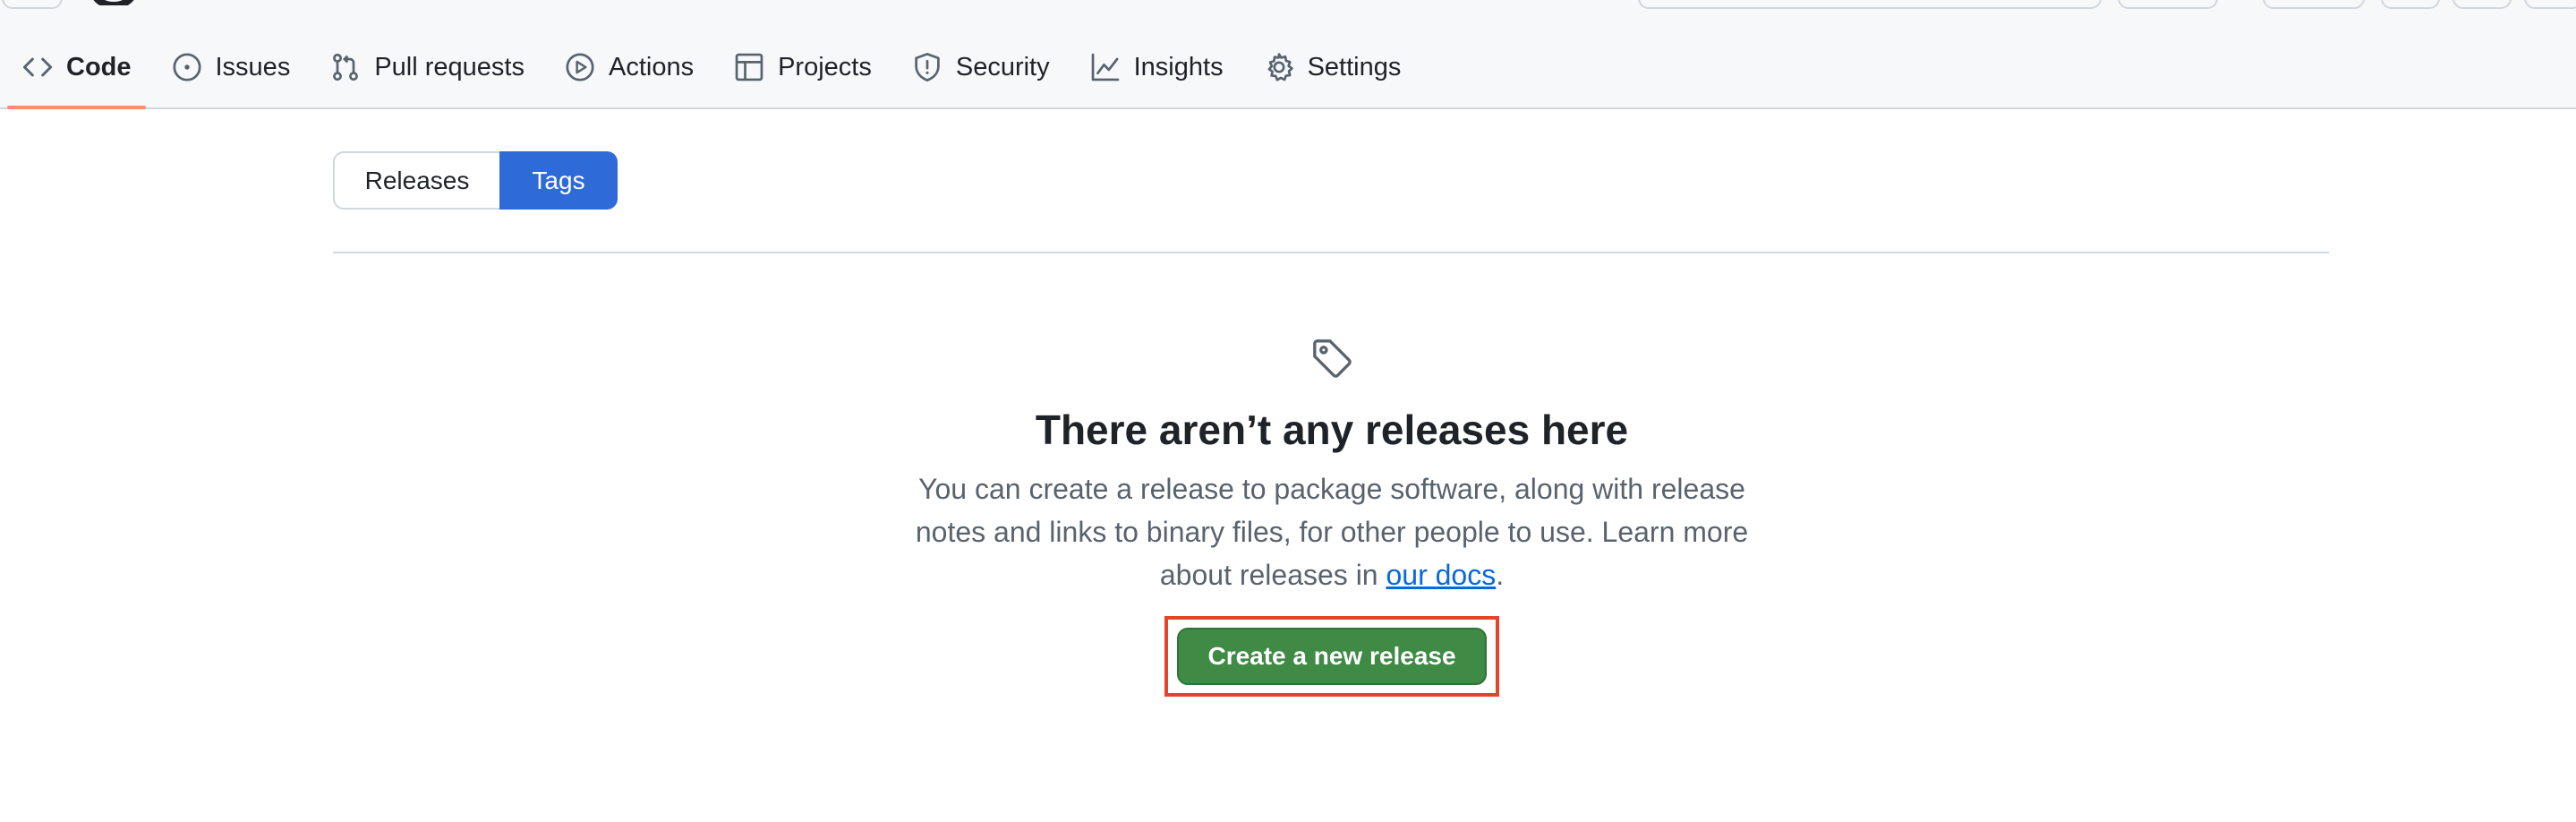 This screenshot has width=2576, height=822. Describe the element at coordinates (1870, 4) in the screenshot. I see `search-box` at that location.